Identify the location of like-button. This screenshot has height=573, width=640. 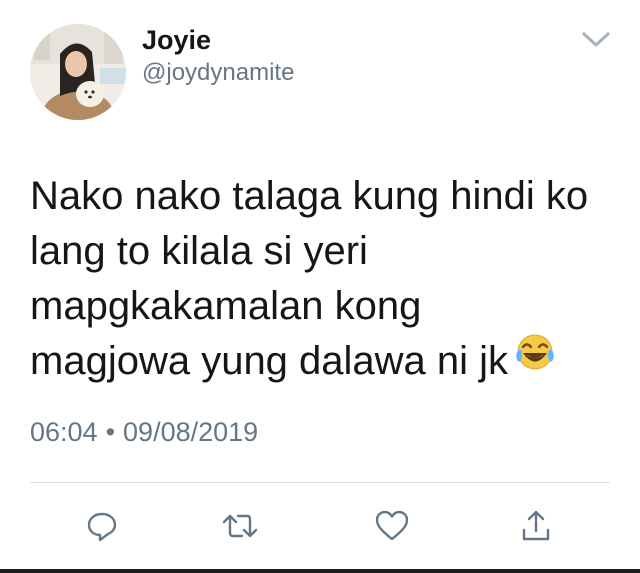
(392, 526).